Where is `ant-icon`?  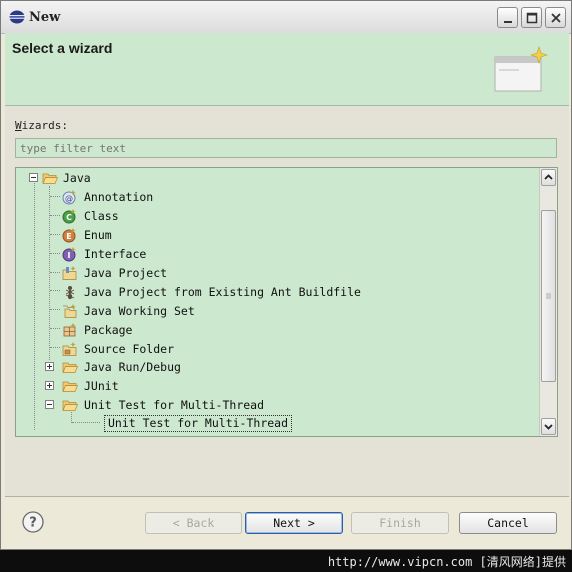
ant-icon is located at coordinates (70, 293).